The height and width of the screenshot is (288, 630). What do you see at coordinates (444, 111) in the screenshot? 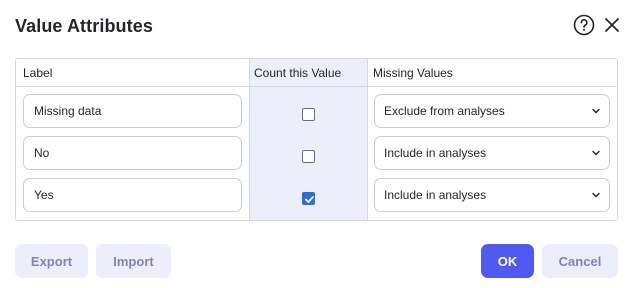
I see `select-value: Exclude from analyses` at bounding box center [444, 111].